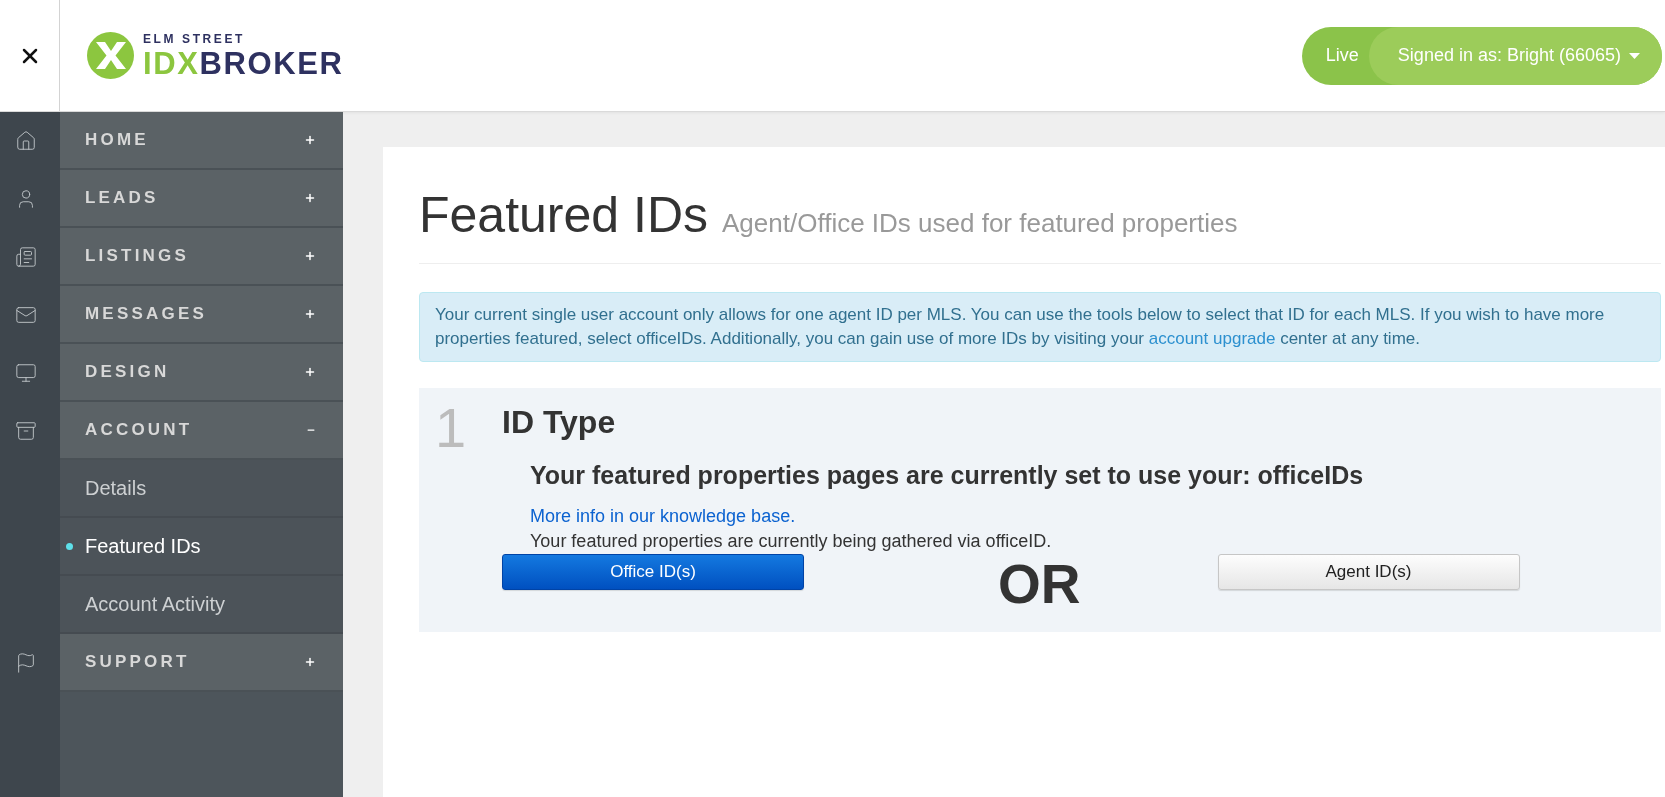 Image resolution: width=1665 pixels, height=797 pixels. Describe the element at coordinates (1039, 584) in the screenshot. I see `or-separator: OR` at that location.